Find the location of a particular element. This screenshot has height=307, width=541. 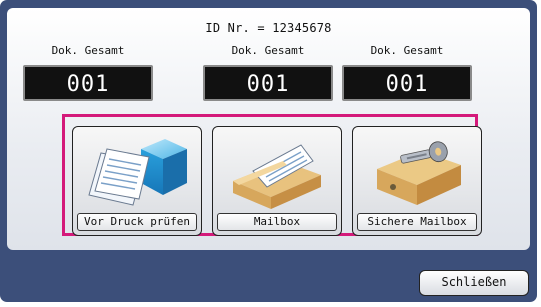

counter-3: Dok. Gesamt 001 is located at coordinates (407, 72).